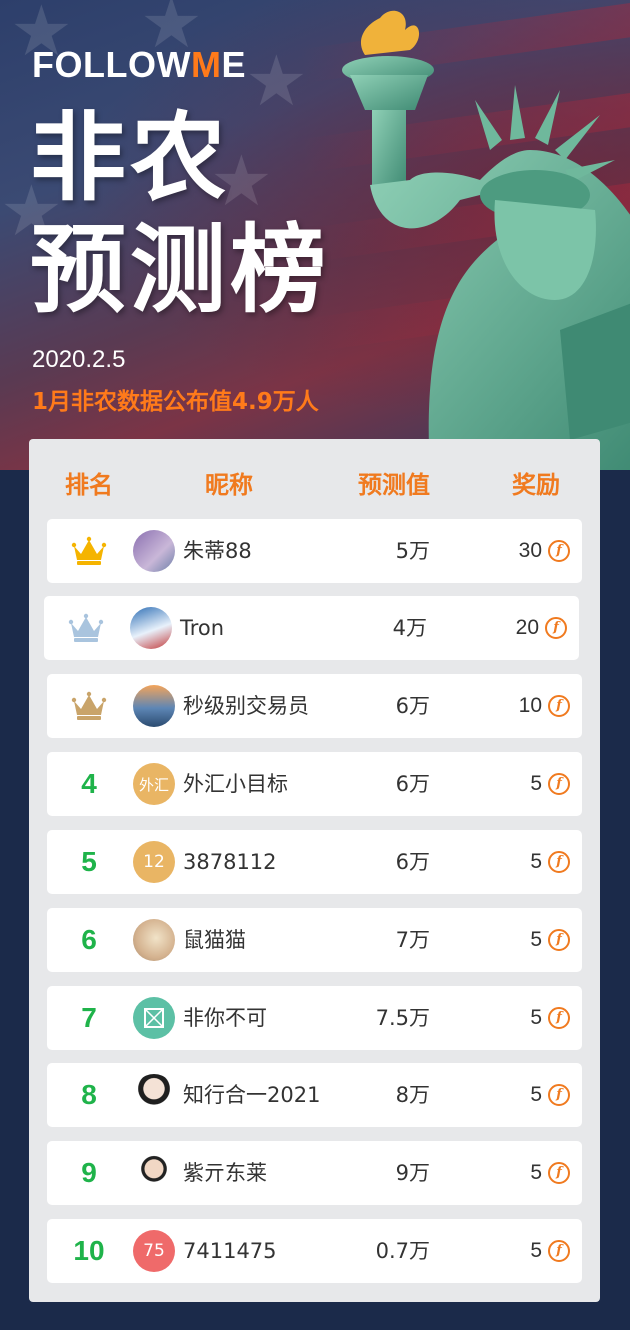 The width and height of the screenshot is (630, 1330). I want to click on leaderboard-row: Tron 4万 20 f, so click(311, 628).